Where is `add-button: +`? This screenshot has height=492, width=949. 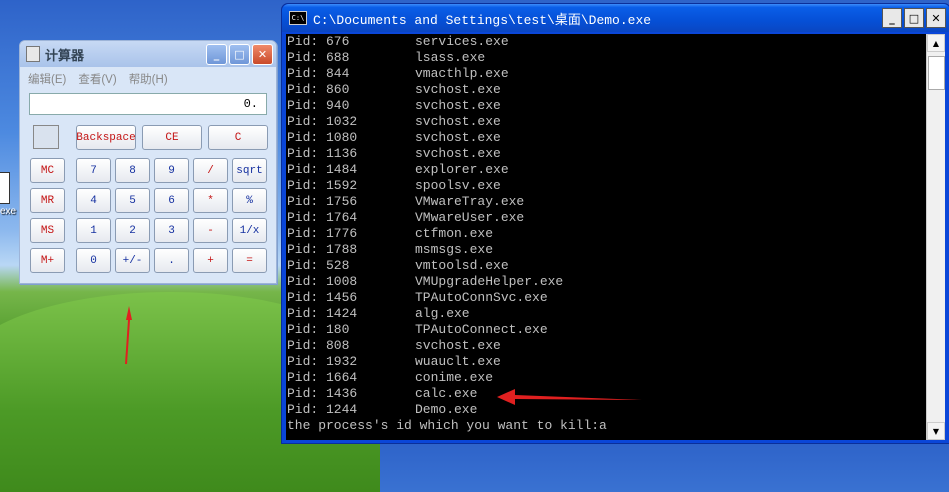
add-button: + is located at coordinates (210, 260).